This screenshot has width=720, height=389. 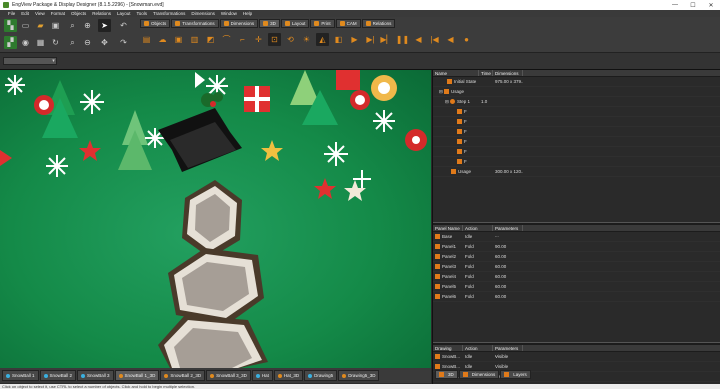 I want to click on rotate-icon: ↻, so click(x=55, y=42).